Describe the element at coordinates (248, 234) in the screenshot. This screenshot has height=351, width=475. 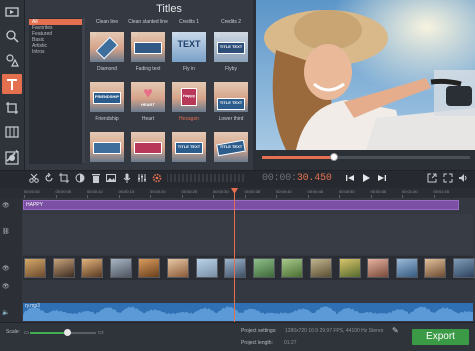
I see `overlay-track` at that location.